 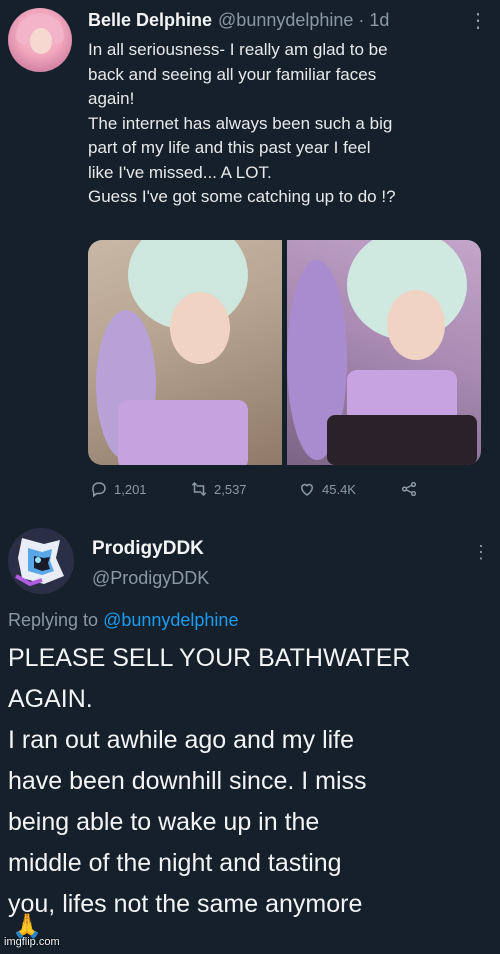 I want to click on share-button, so click(x=409, y=489).